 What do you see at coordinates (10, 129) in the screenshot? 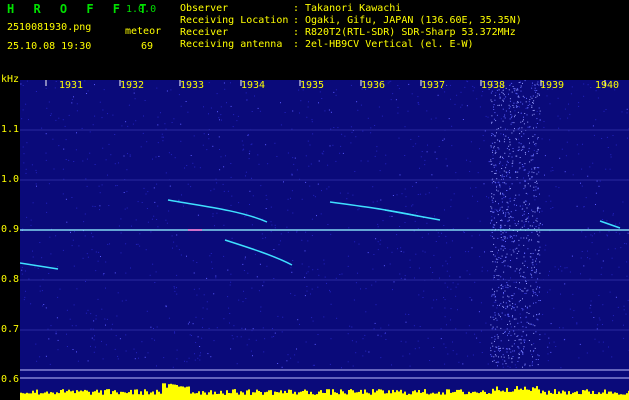
I see `y-tick-label: 1.1` at bounding box center [10, 129].